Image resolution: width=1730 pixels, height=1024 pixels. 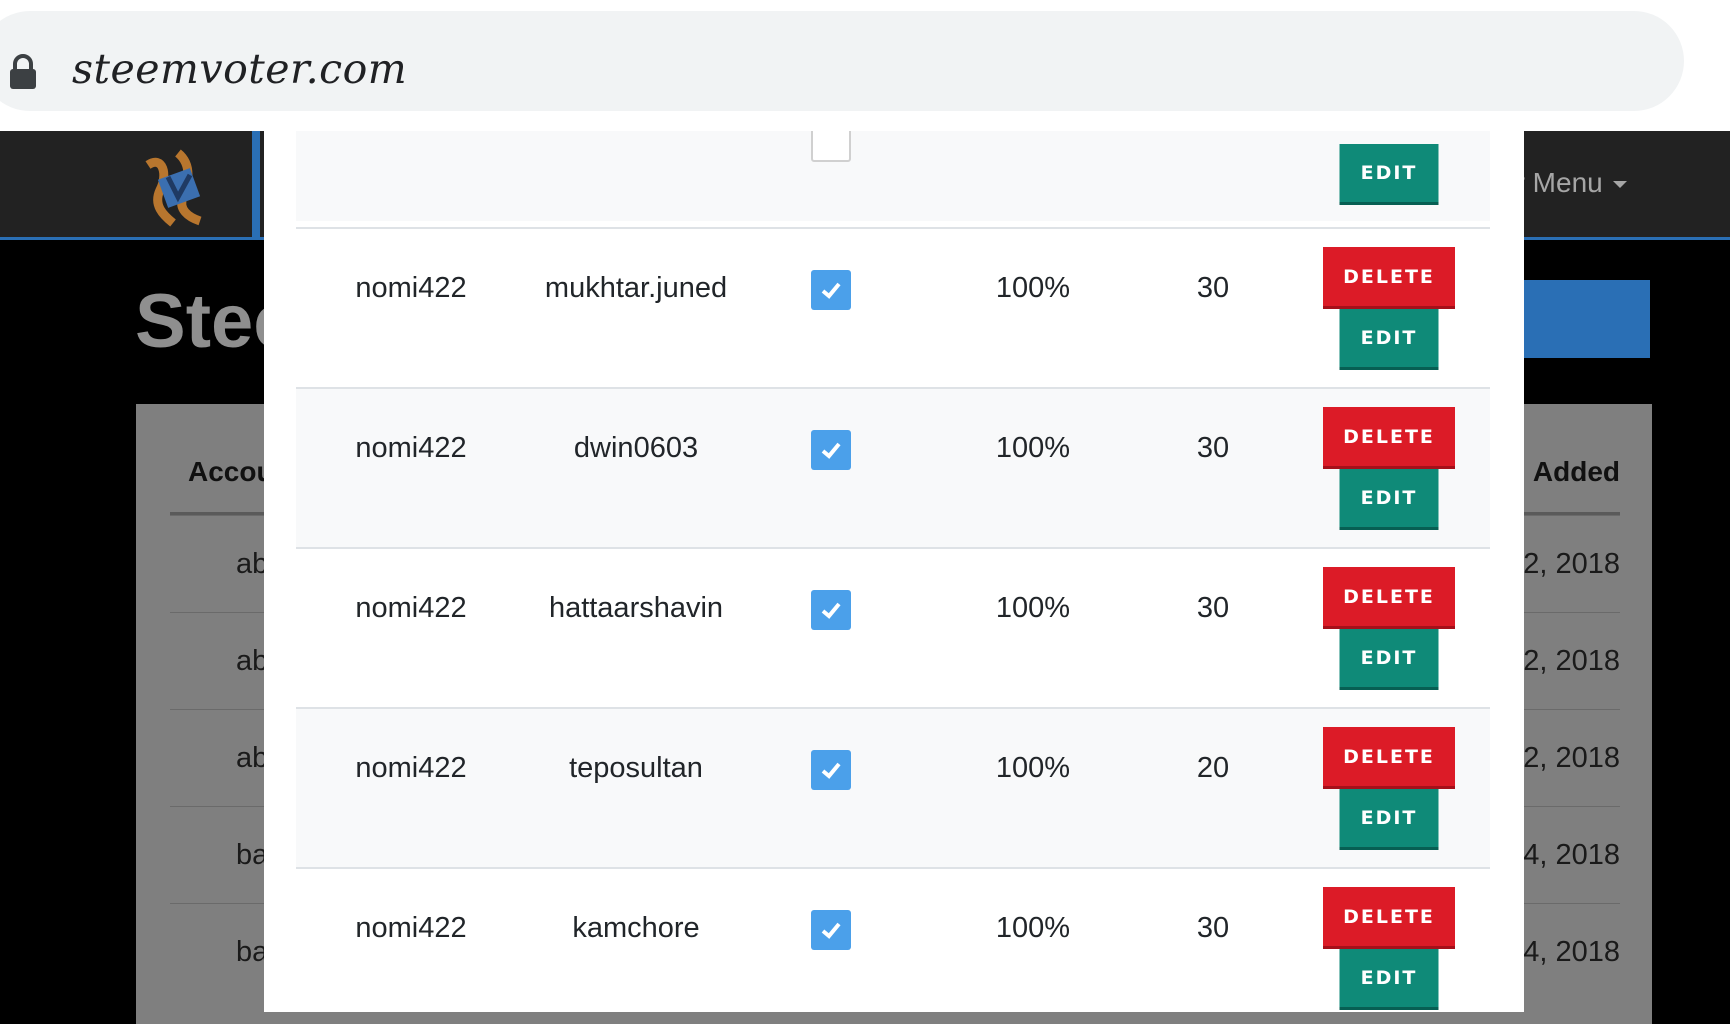 What do you see at coordinates (842, 61) in the screenshot?
I see `address-bar: steemvoter.com` at bounding box center [842, 61].